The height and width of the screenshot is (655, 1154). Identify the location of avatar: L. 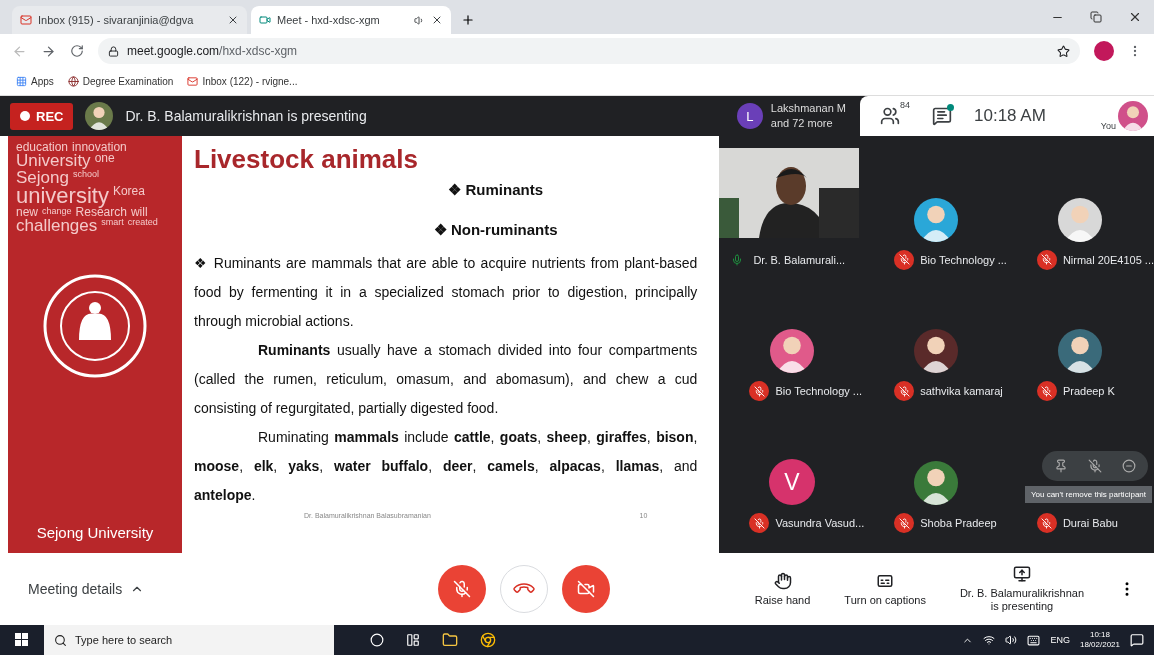
(749, 116).